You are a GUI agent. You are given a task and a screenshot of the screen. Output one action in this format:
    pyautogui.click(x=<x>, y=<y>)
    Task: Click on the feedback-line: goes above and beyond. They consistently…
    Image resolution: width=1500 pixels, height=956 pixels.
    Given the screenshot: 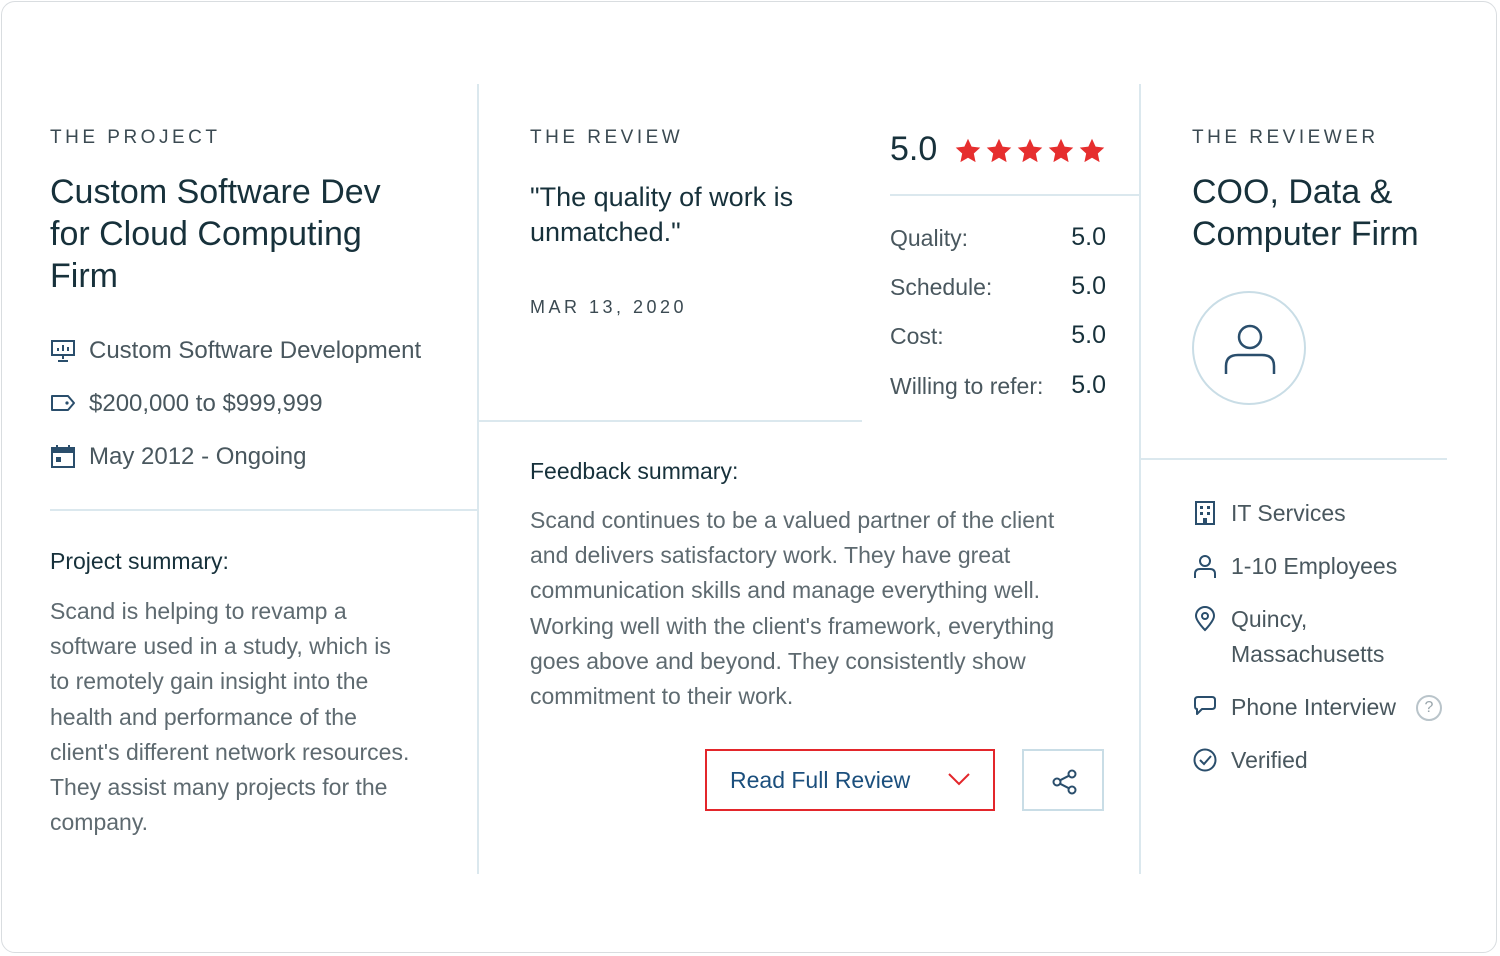 What is the action you would take?
    pyautogui.click(x=778, y=660)
    